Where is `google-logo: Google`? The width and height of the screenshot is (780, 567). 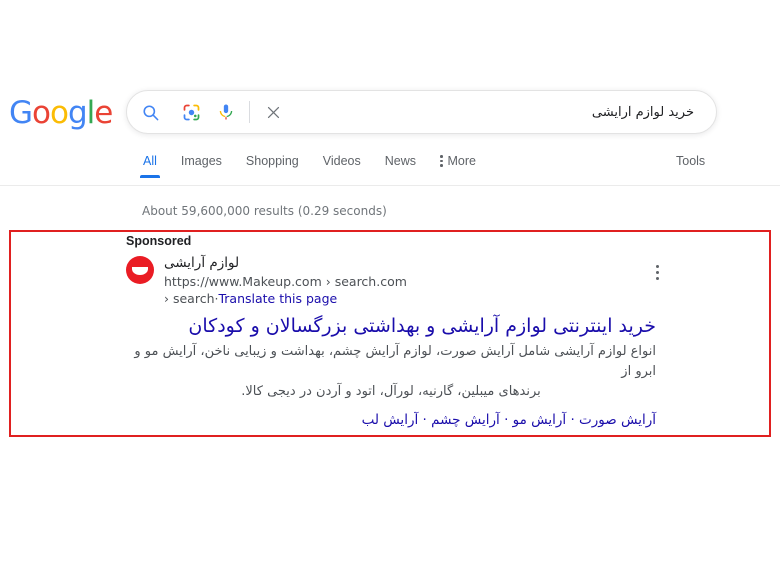
google-logo: Google is located at coordinates (61, 113).